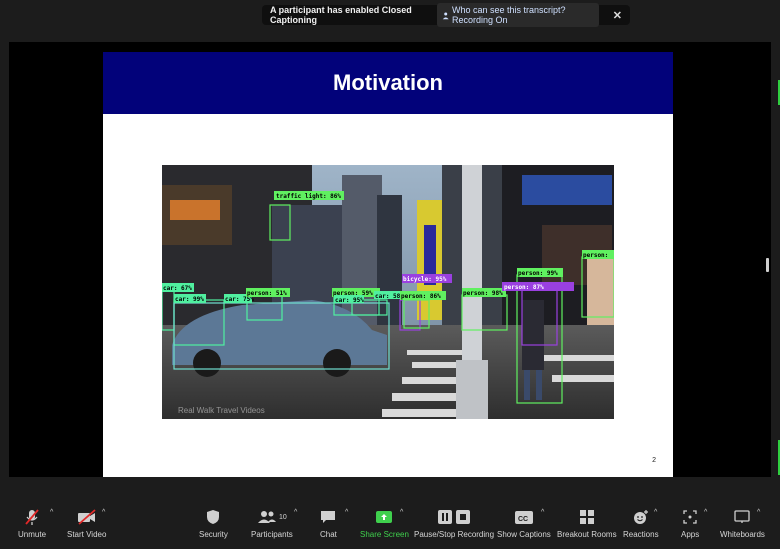 The width and height of the screenshot is (780, 549). What do you see at coordinates (177, 288) in the screenshot?
I see `detection-label: car: 67%` at bounding box center [177, 288].